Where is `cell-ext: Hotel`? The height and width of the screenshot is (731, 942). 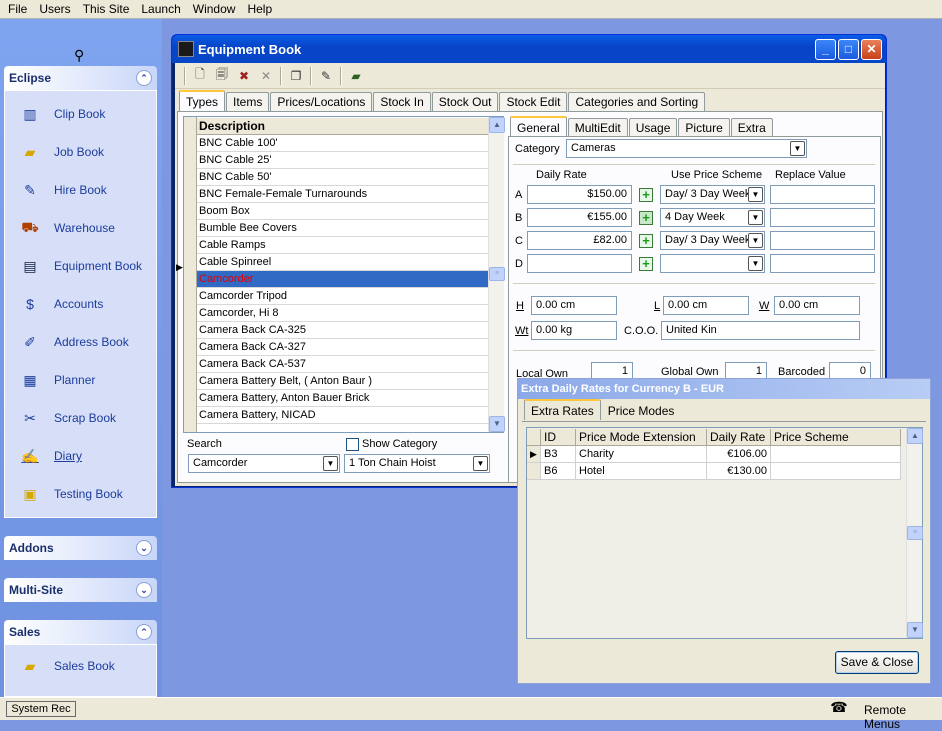
cell-ext: Hotel is located at coordinates (641, 471).